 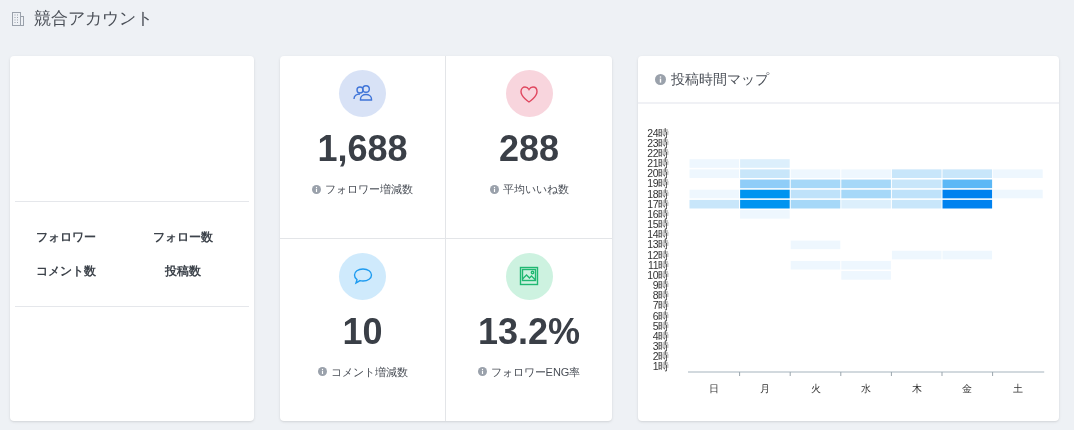 I want to click on stat-value: 13.2%, so click(x=529, y=331).